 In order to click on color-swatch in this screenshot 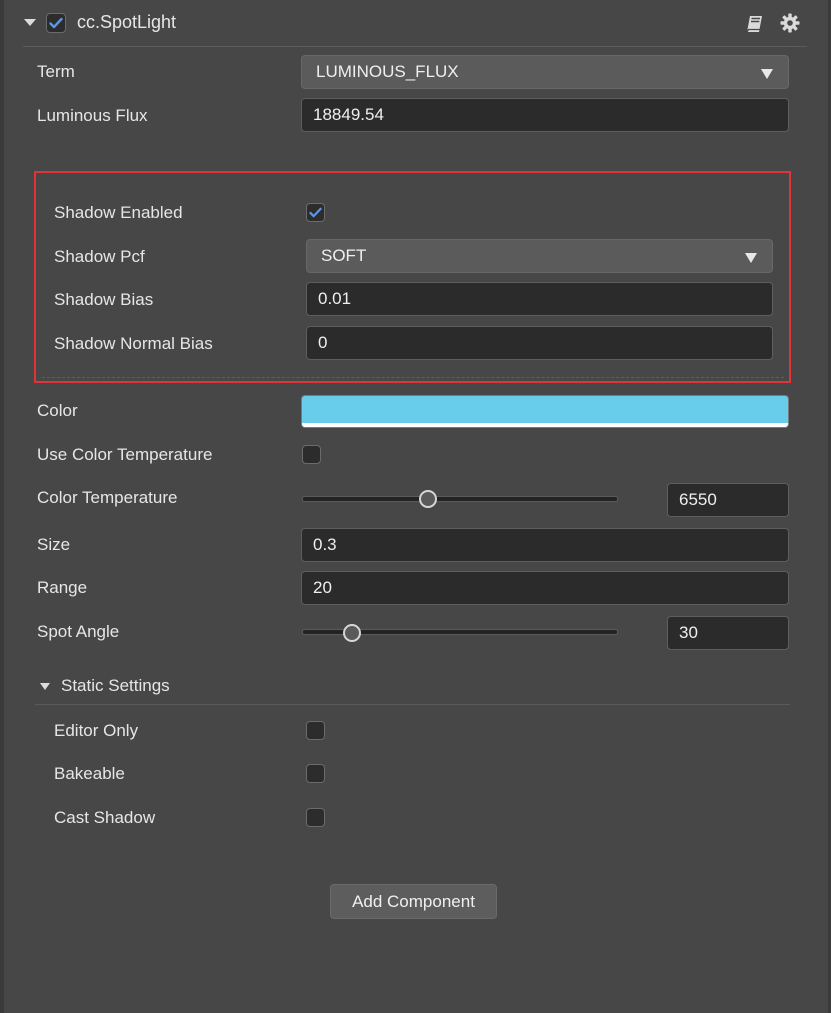, I will do `click(545, 411)`.